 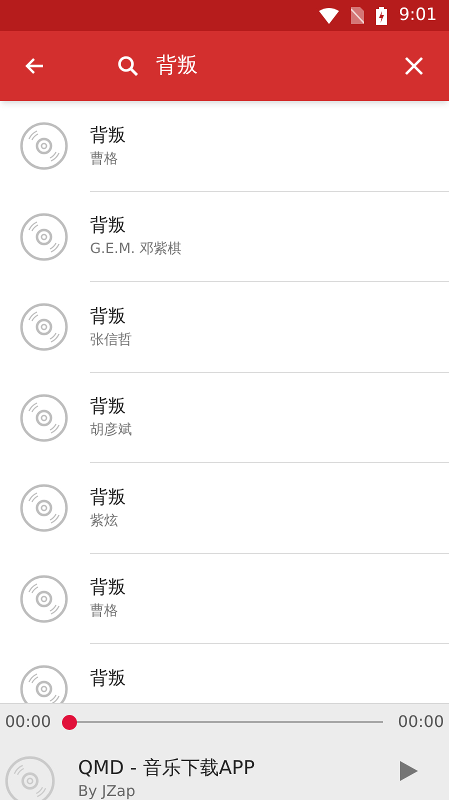 I want to click on seek-thumb, so click(x=69, y=722).